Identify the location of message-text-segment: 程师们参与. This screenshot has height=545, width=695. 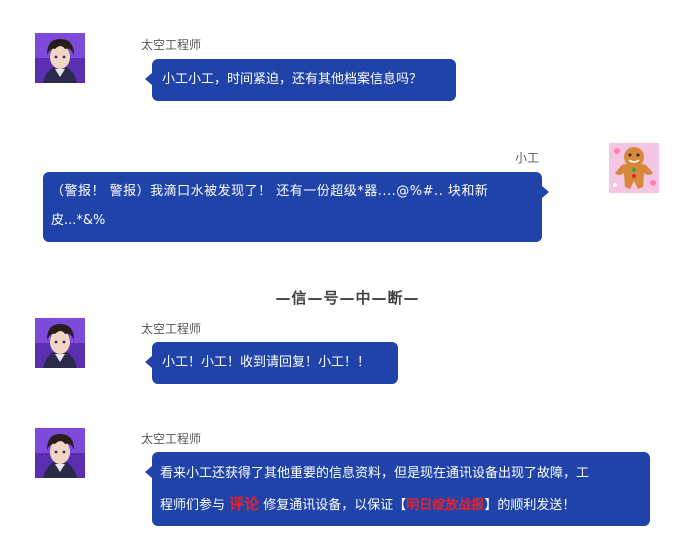
(195, 505).